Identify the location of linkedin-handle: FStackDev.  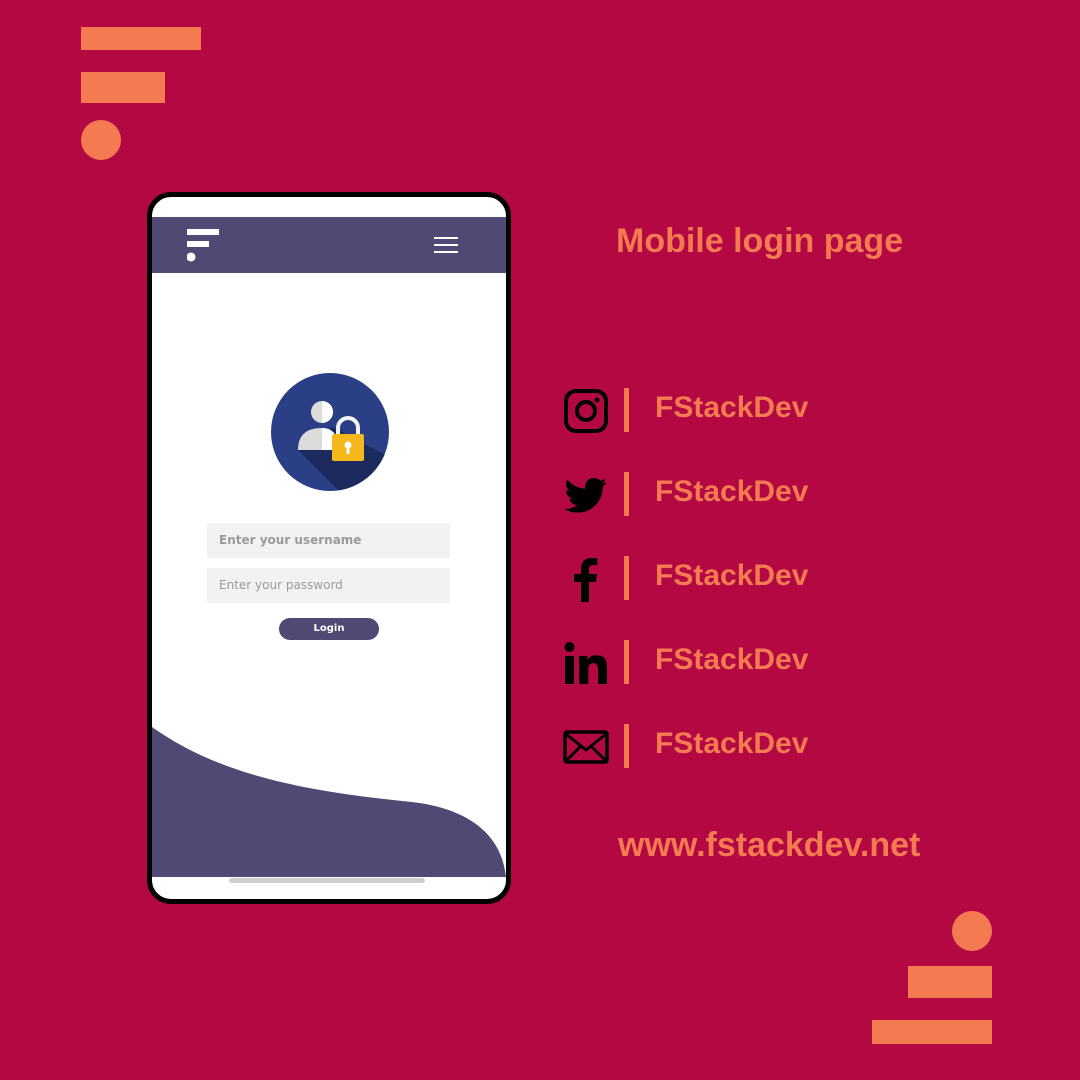
(731, 660).